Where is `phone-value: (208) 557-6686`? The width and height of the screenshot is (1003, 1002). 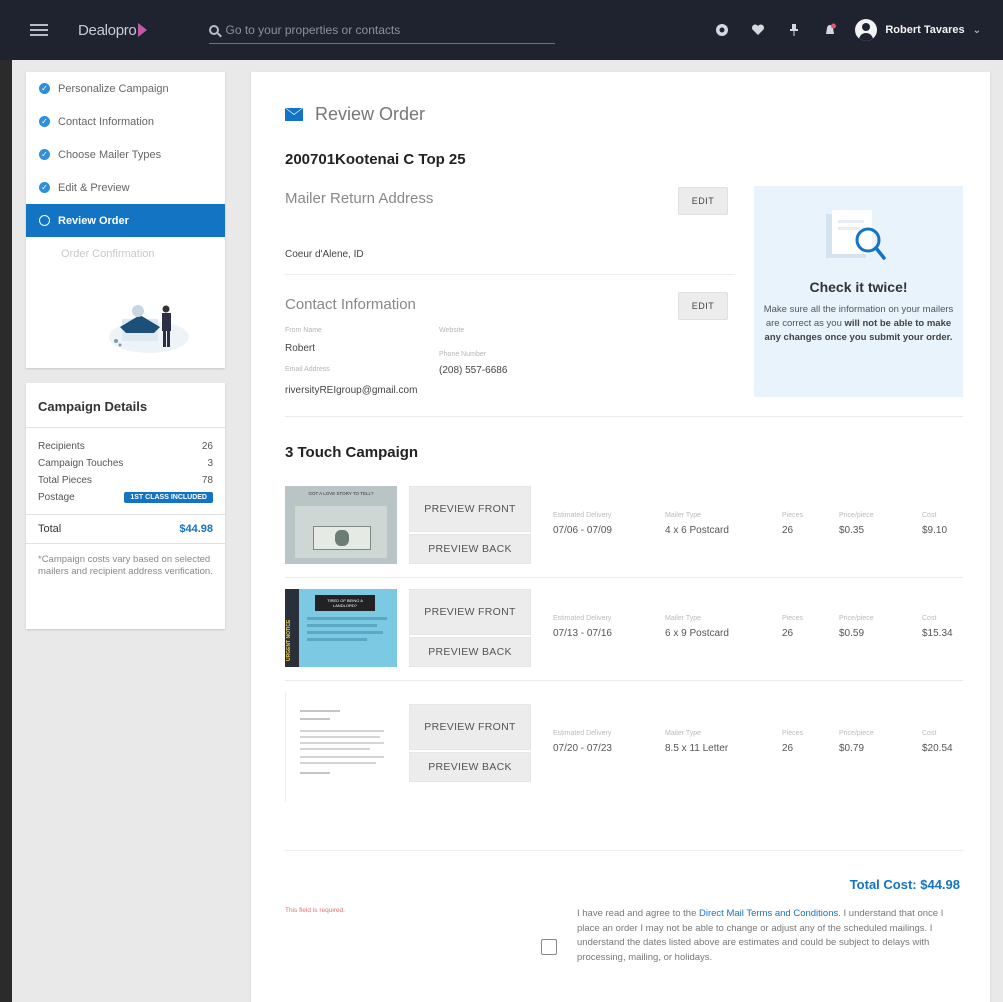 phone-value: (208) 557-6686 is located at coordinates (473, 370).